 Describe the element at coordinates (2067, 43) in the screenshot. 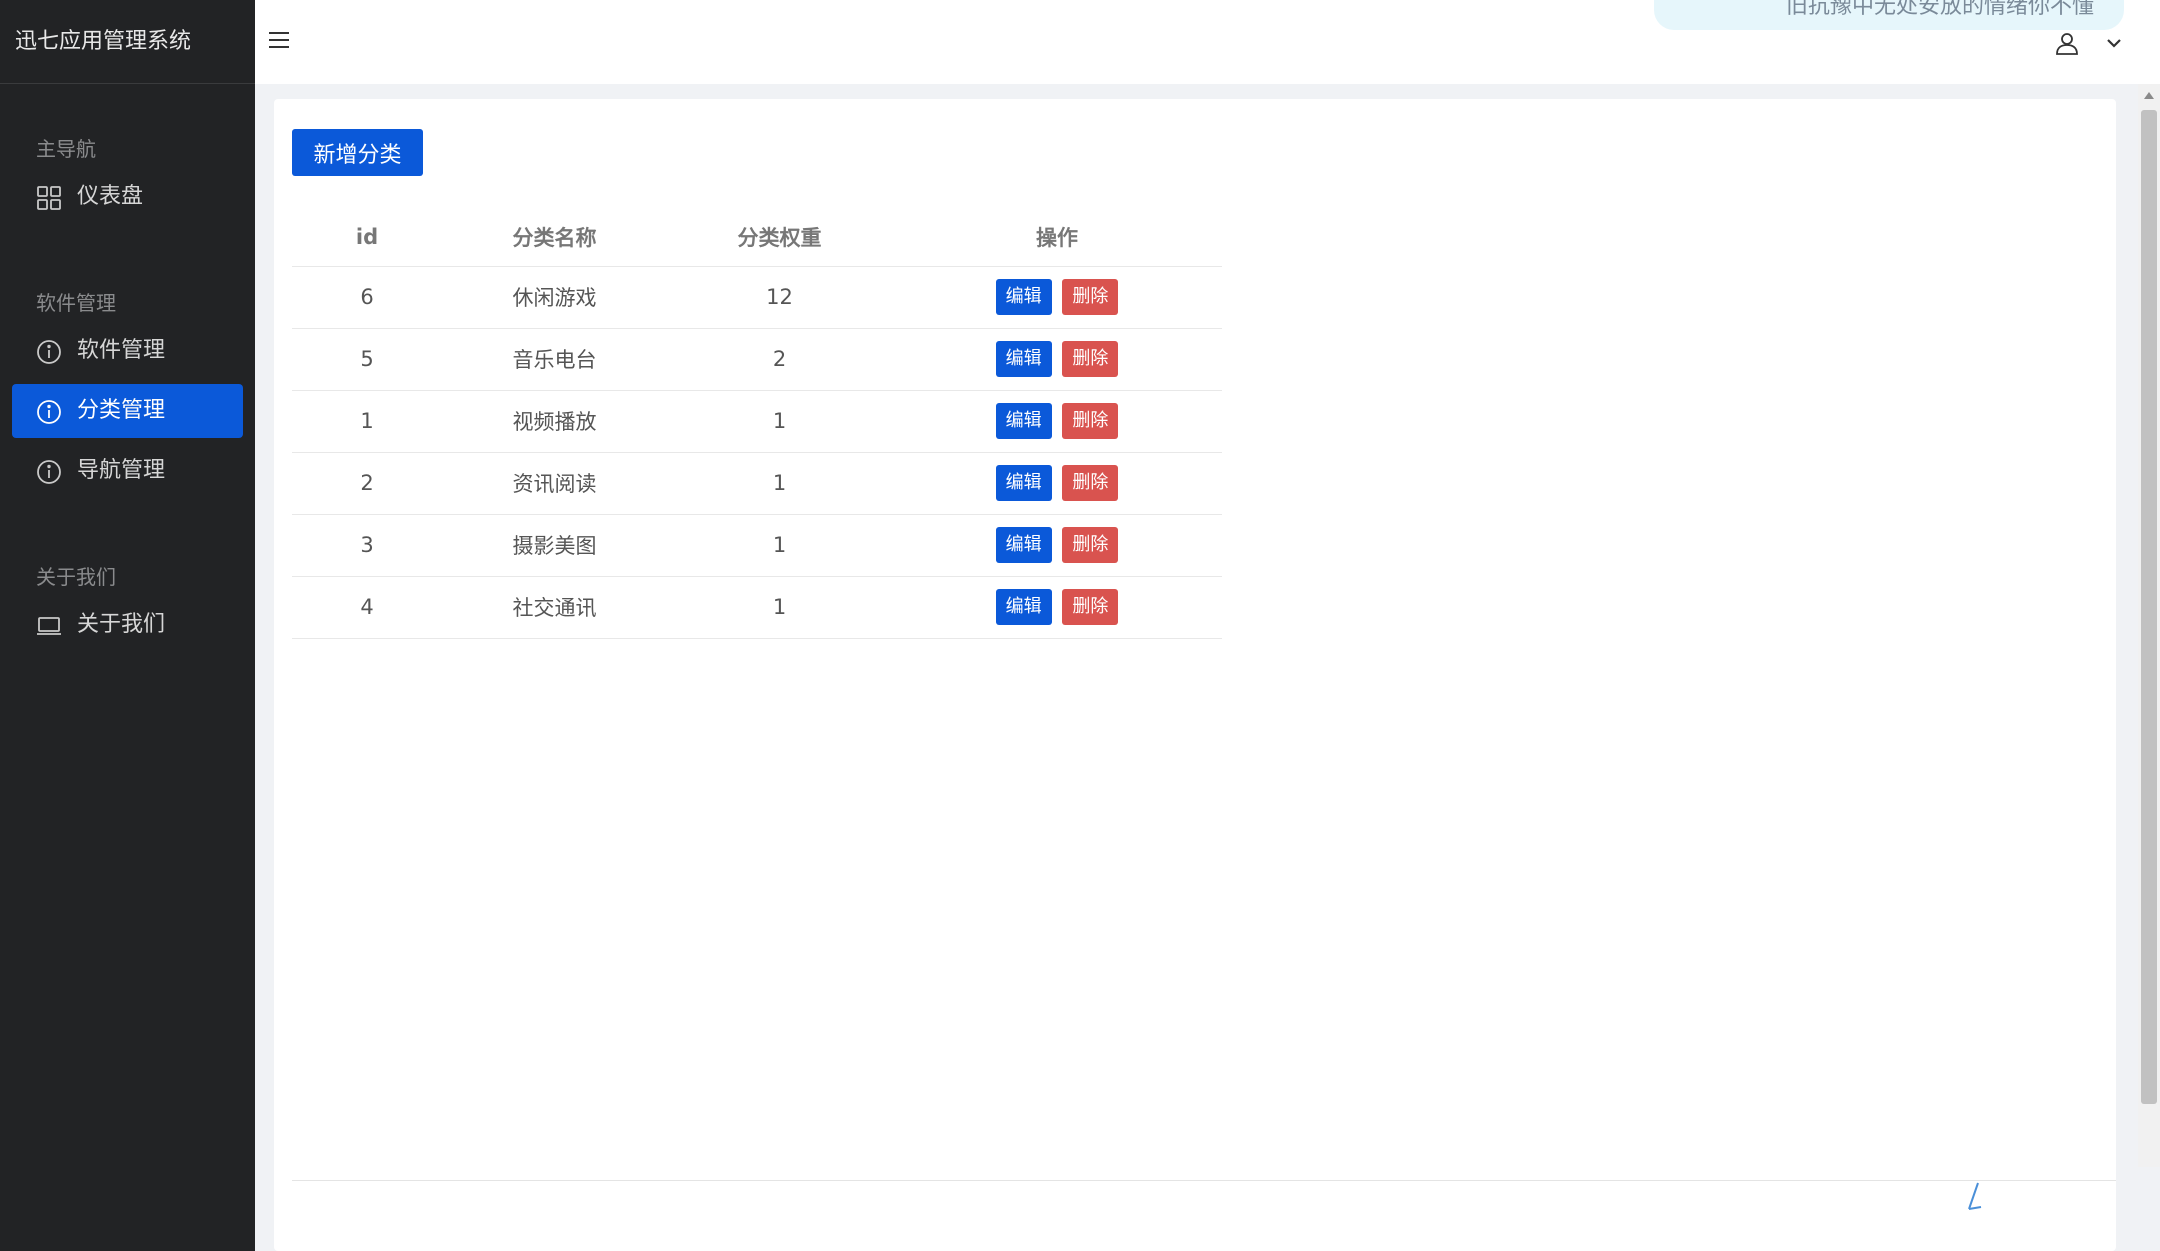

I see `user-icon` at that location.